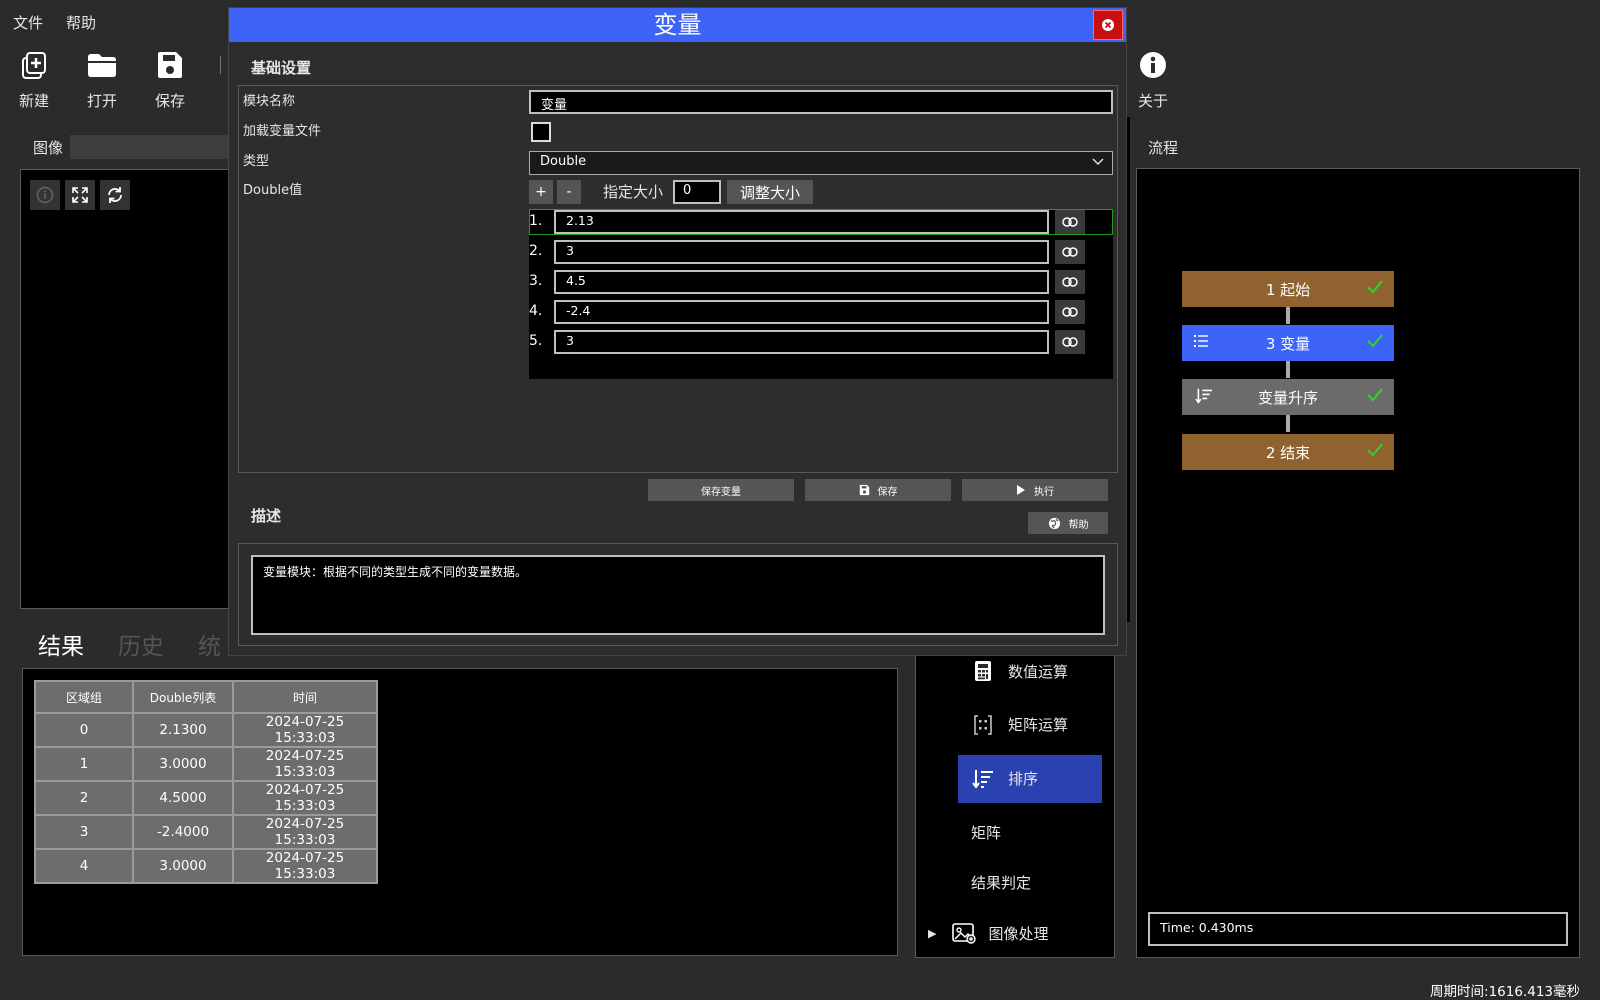 The height and width of the screenshot is (1000, 1600). Describe the element at coordinates (1005, 778) in the screenshot. I see `tool-item-sort: 排序` at that location.